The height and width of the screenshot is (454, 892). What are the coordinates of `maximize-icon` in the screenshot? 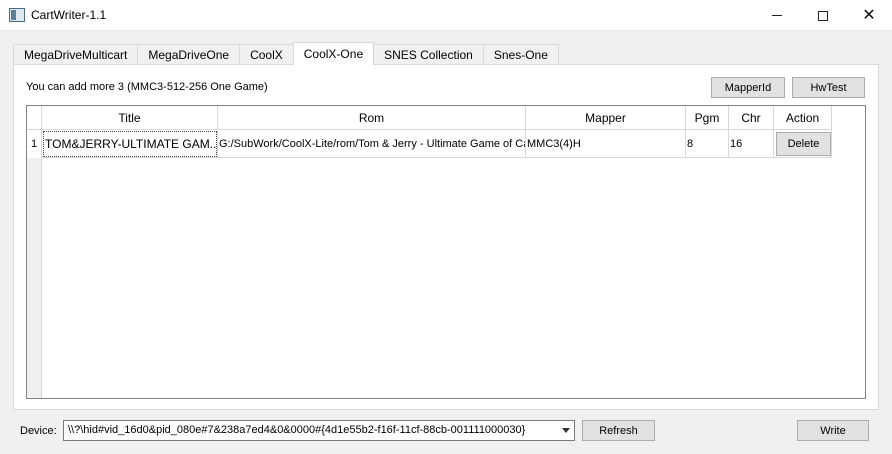 It's located at (823, 15).